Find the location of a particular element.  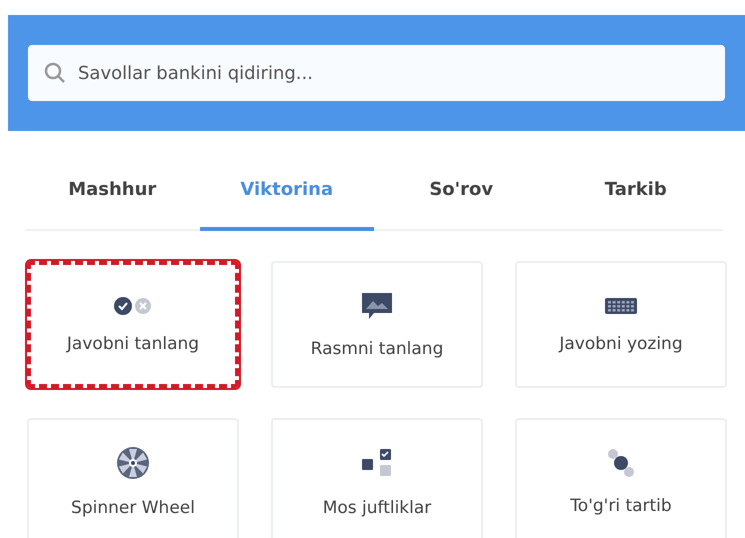

question-type-card: Spinner Wheel is located at coordinates (133, 478).